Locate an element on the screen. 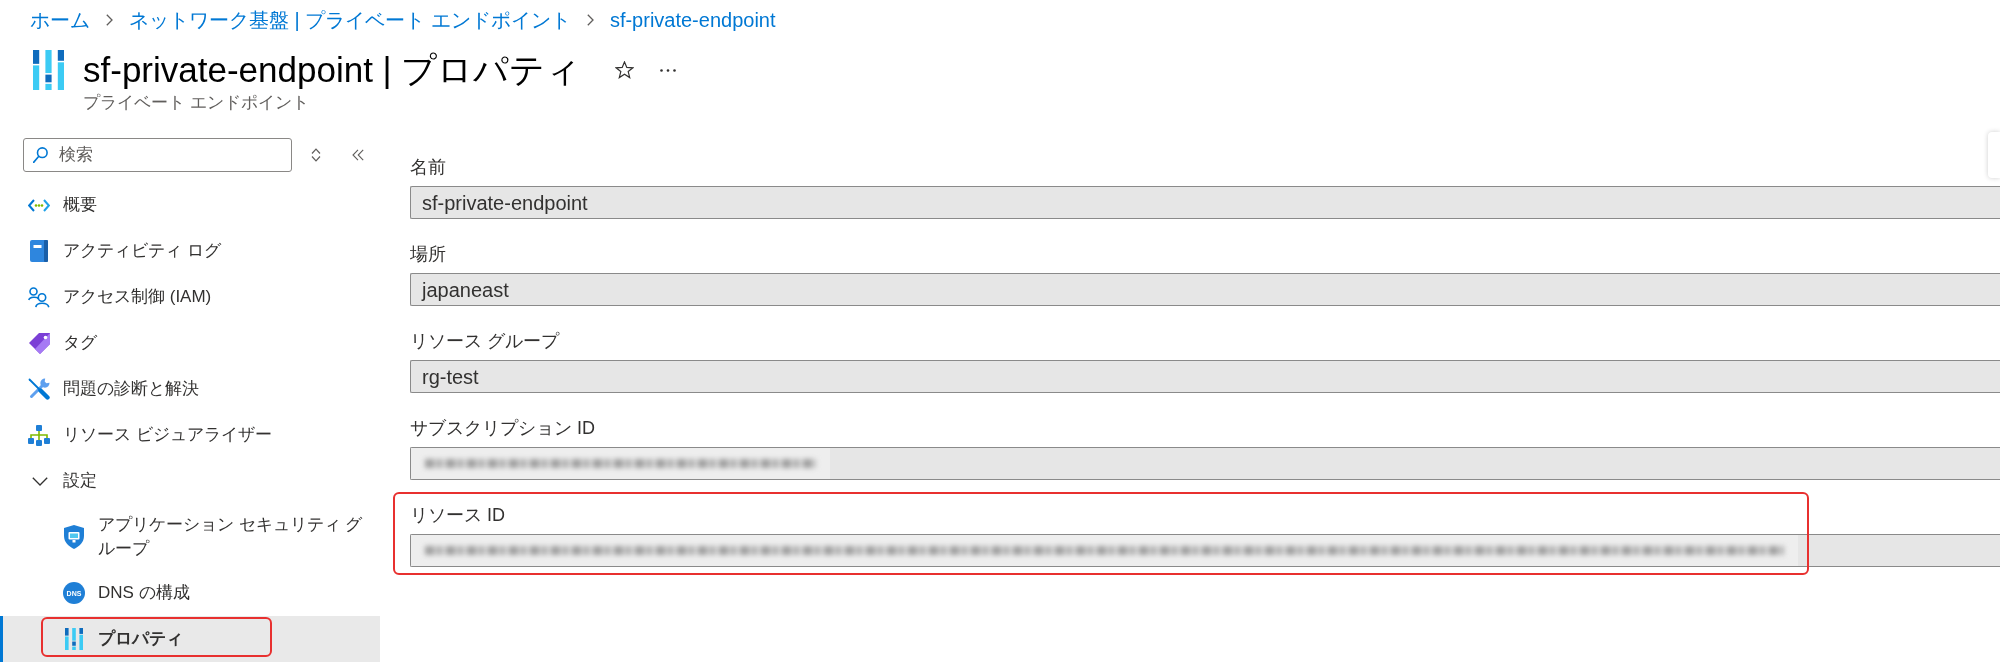 Image resolution: width=2000 pixels, height=665 pixels. read-only-field: rg-test is located at coordinates (1205, 376).